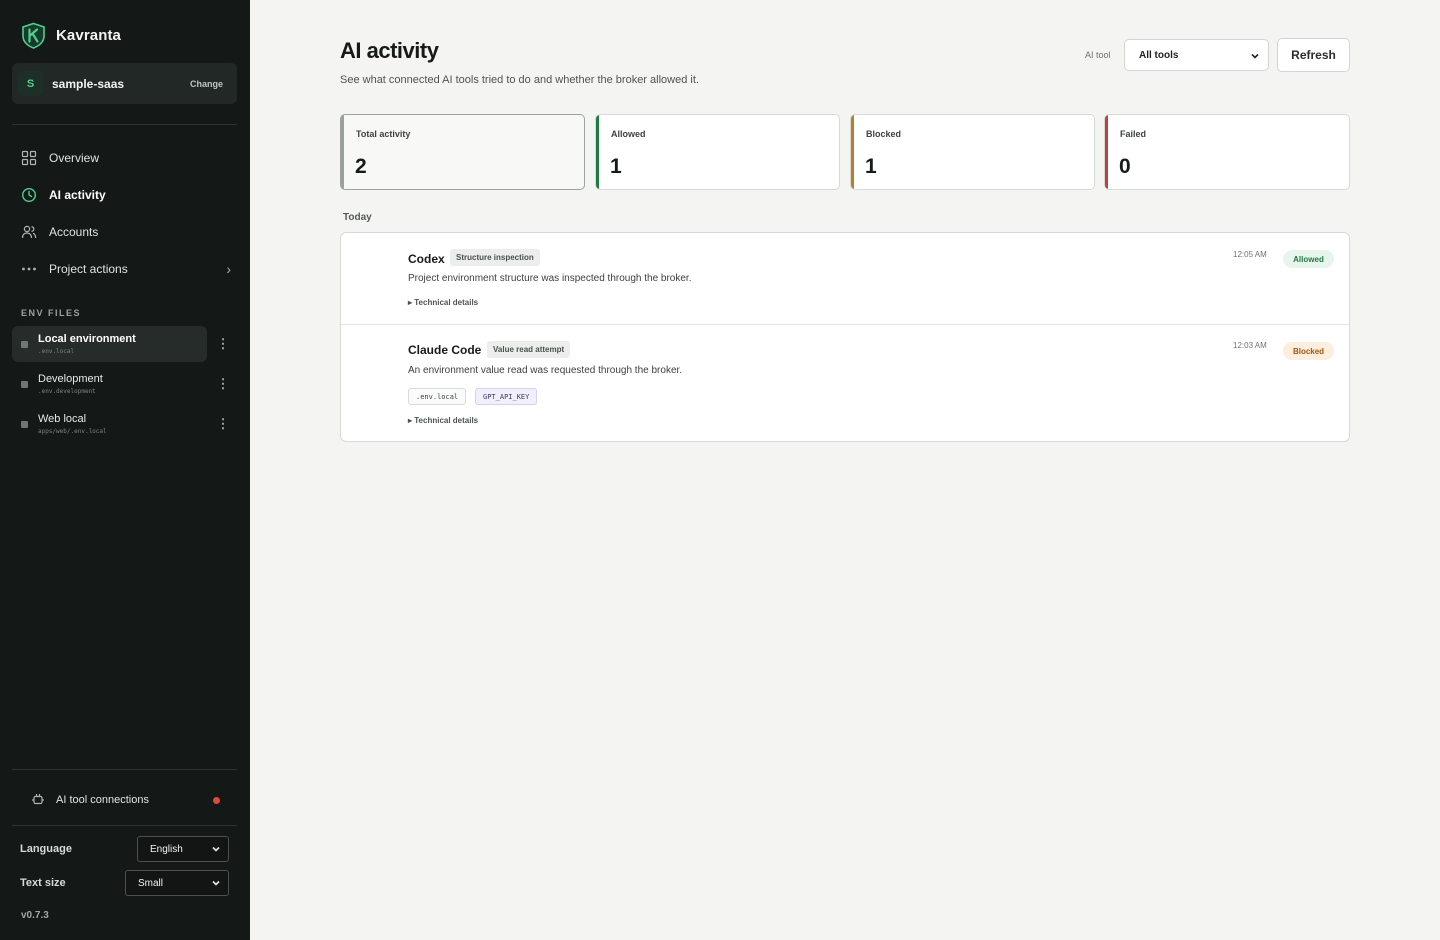  What do you see at coordinates (1227, 152) in the screenshot?
I see `stat-card-failed: Failed 0` at bounding box center [1227, 152].